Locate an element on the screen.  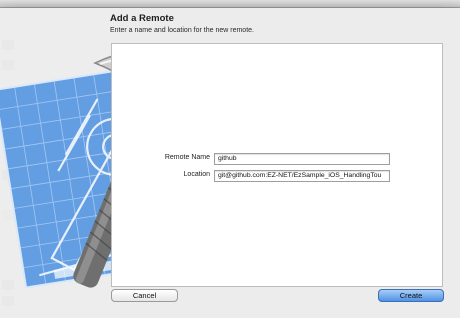
create-button: Create is located at coordinates (411, 295).